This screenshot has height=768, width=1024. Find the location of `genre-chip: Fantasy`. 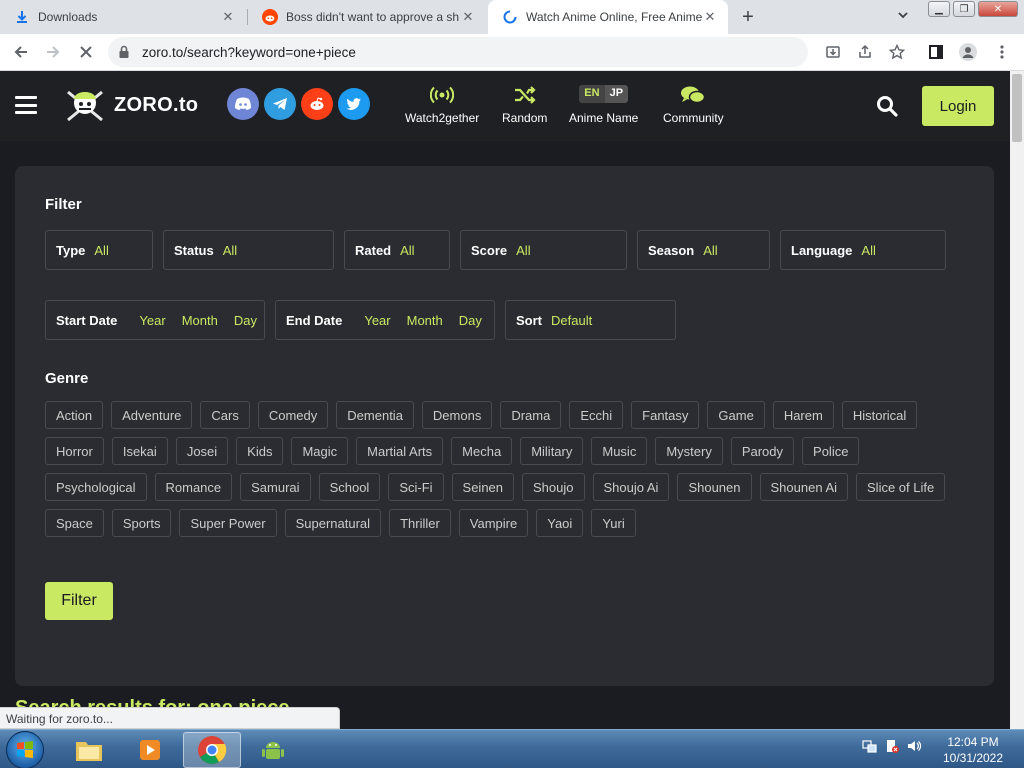

genre-chip: Fantasy is located at coordinates (665, 415).